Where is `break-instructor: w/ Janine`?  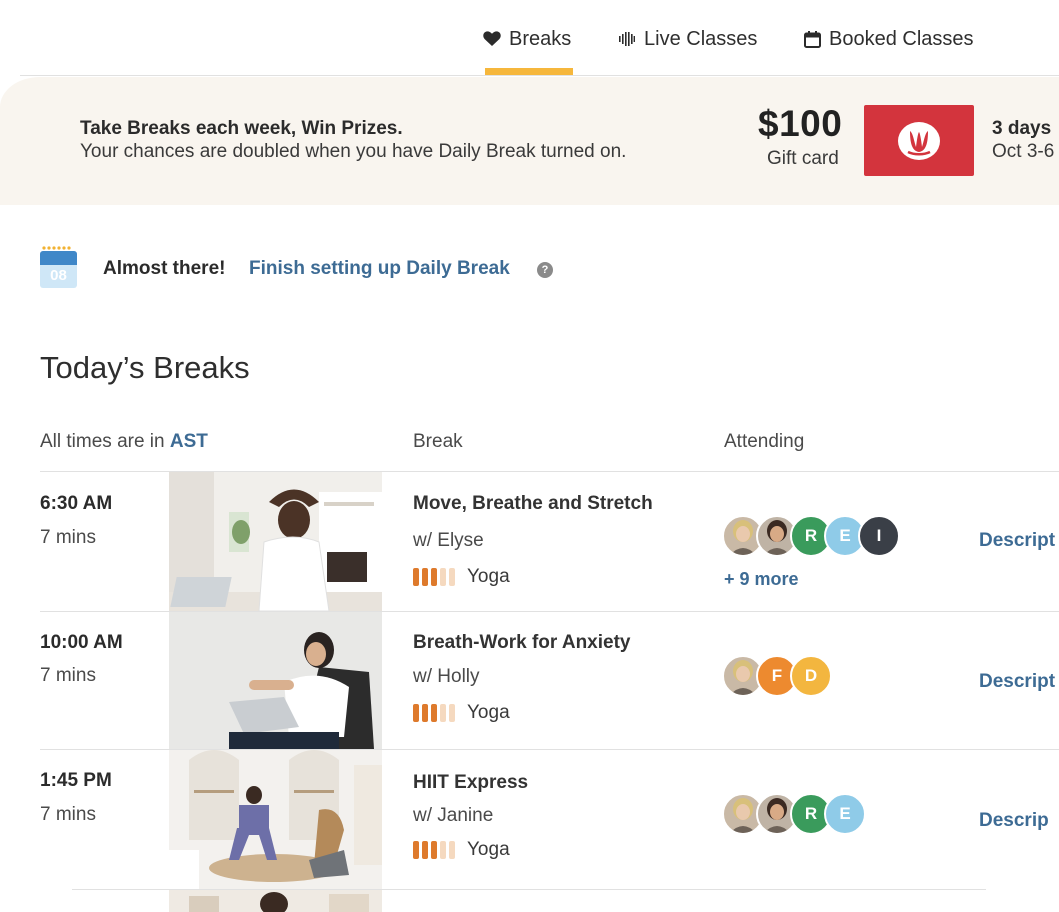
break-instructor: w/ Janine is located at coordinates (453, 815).